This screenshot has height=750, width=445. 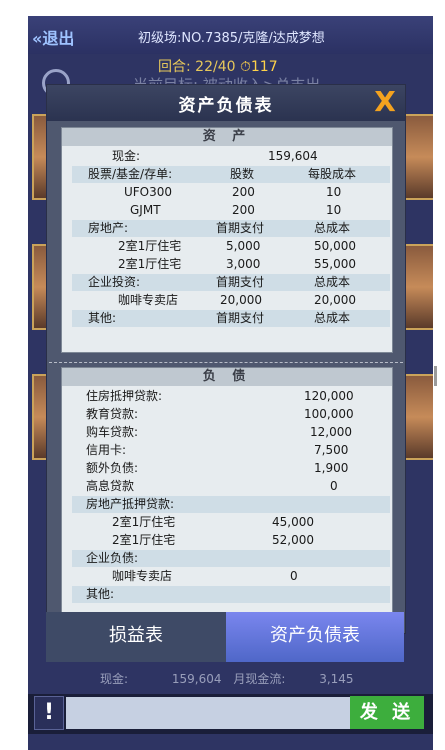 I want to click on cash-value: 159,604, so click(x=293, y=156).